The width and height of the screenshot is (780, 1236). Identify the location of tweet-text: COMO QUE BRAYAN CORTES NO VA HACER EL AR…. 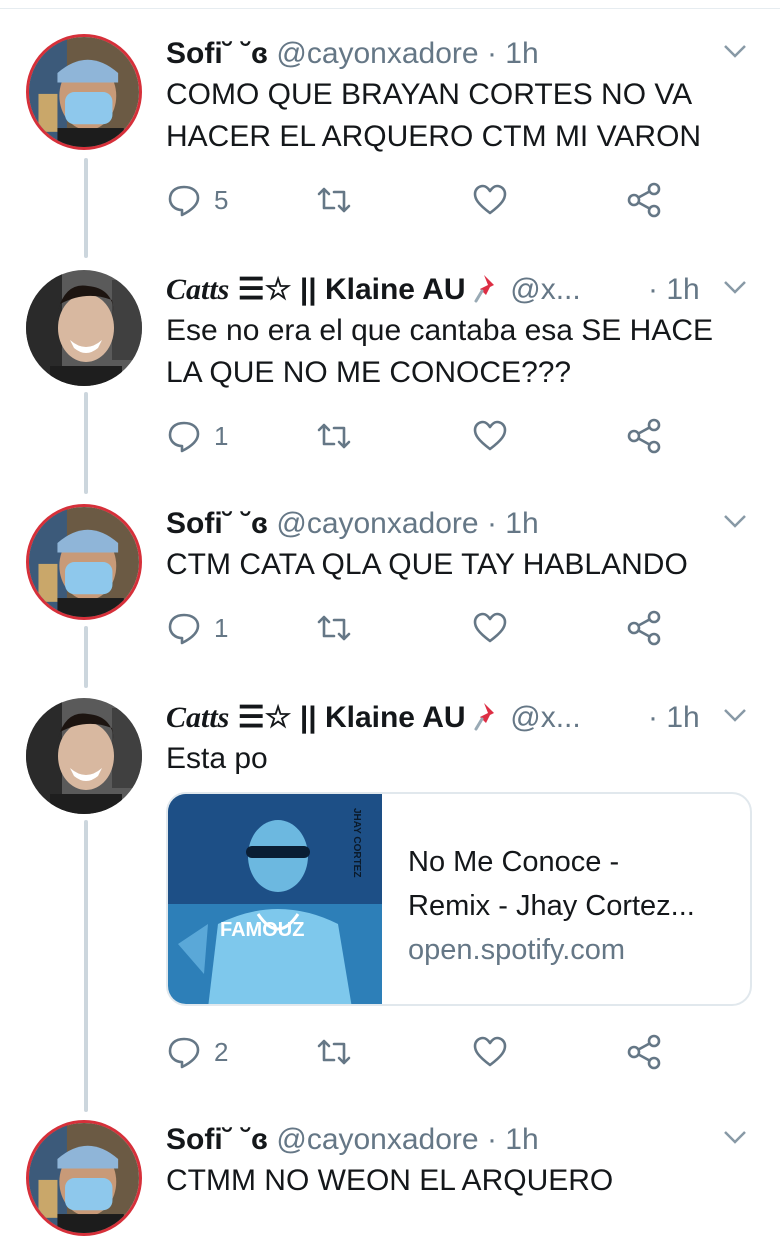
(433, 116).